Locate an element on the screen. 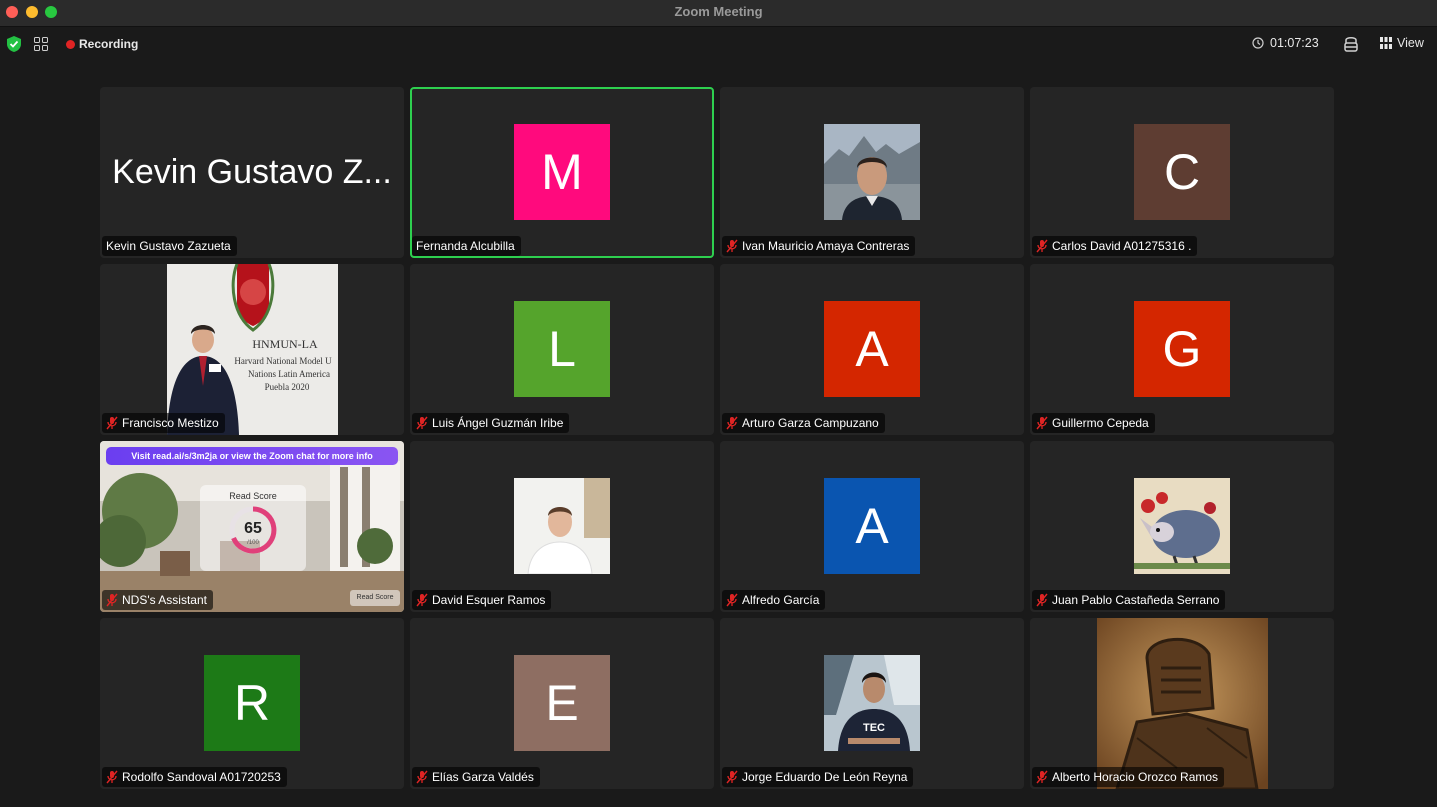  participant-name-tag: David Esquer Ramos is located at coordinates (482, 600).